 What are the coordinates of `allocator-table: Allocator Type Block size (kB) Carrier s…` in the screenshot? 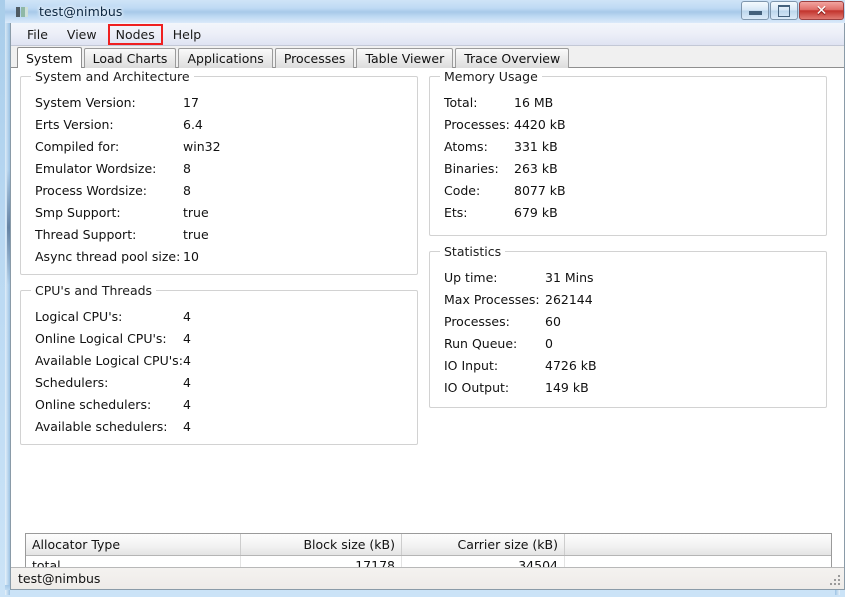 It's located at (428, 550).